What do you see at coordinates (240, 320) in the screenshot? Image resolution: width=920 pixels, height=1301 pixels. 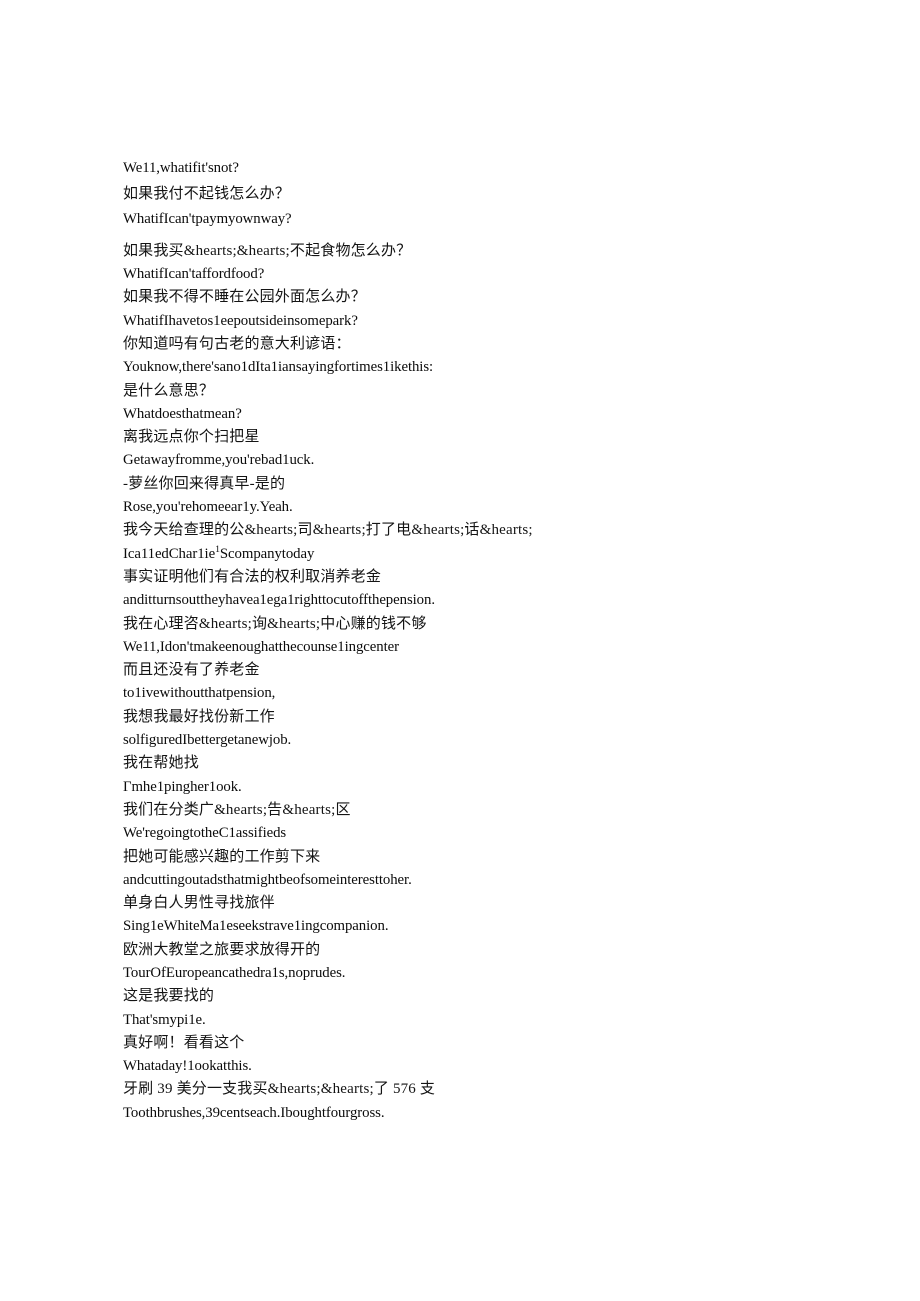 I see `transcript-line-en: WhatifIhavetos1eepoutsideinsomepark?` at bounding box center [240, 320].